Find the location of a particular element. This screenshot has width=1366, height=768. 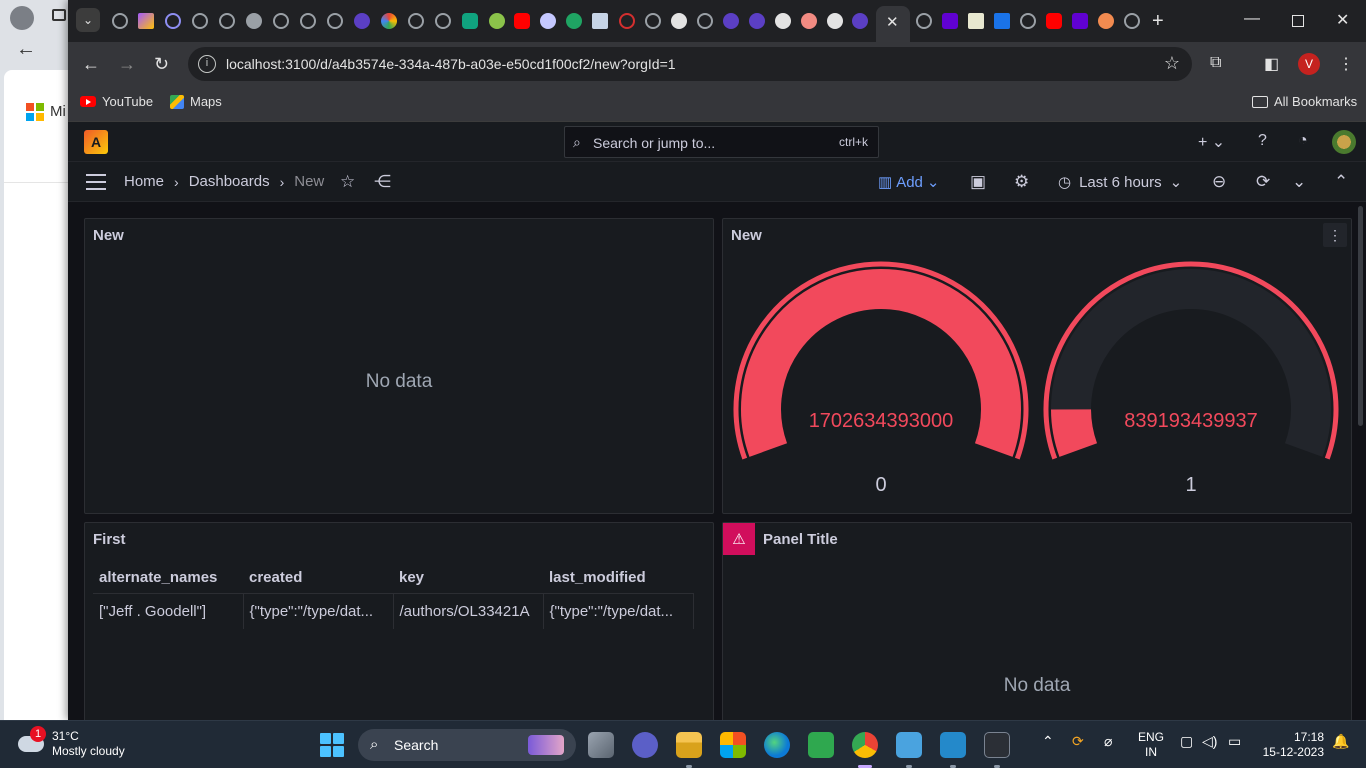

tab-favicon-yahoo-icon is located at coordinates (1080, 21).